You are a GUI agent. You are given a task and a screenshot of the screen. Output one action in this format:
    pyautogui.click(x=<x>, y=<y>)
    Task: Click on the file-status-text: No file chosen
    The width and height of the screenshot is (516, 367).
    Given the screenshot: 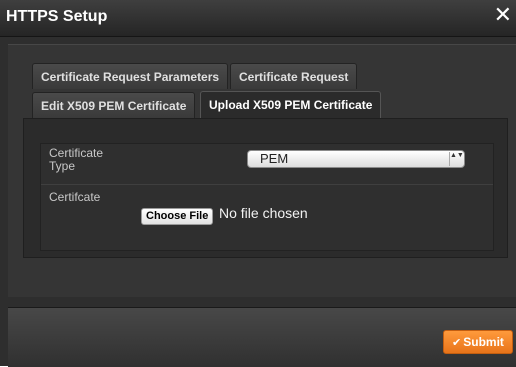 What is the action you would take?
    pyautogui.click(x=263, y=213)
    